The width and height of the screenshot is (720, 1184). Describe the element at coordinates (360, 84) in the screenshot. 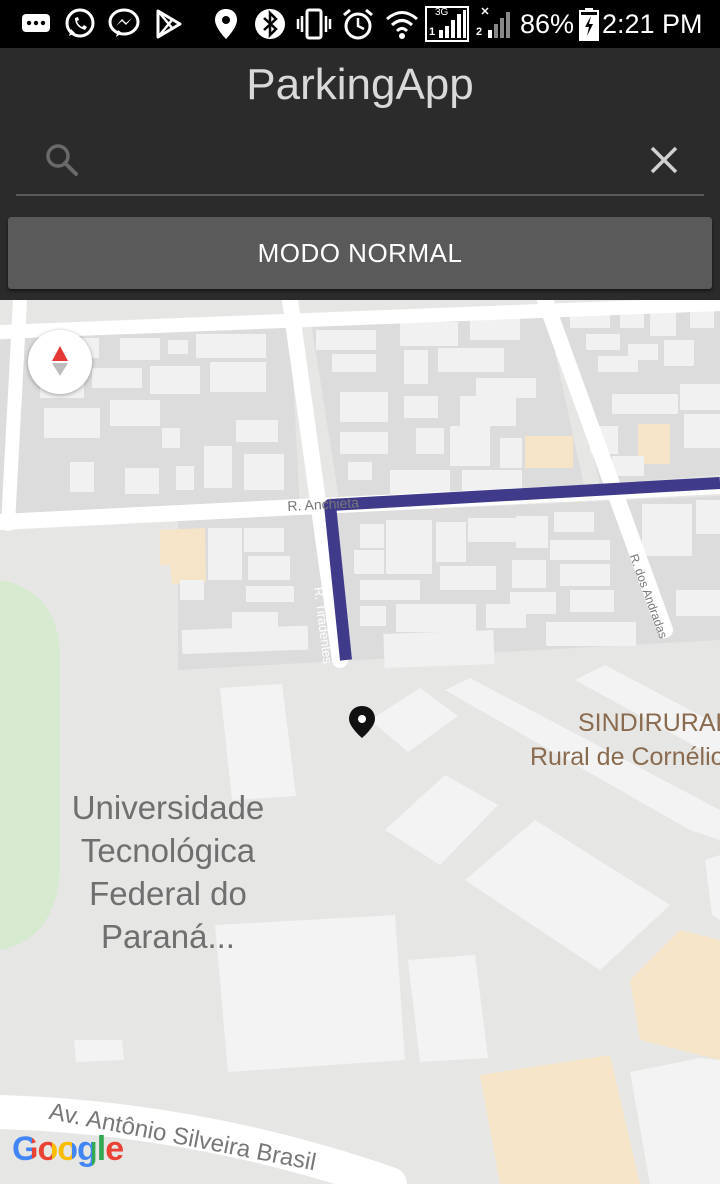

I see `app-title: ParkingApp` at that location.